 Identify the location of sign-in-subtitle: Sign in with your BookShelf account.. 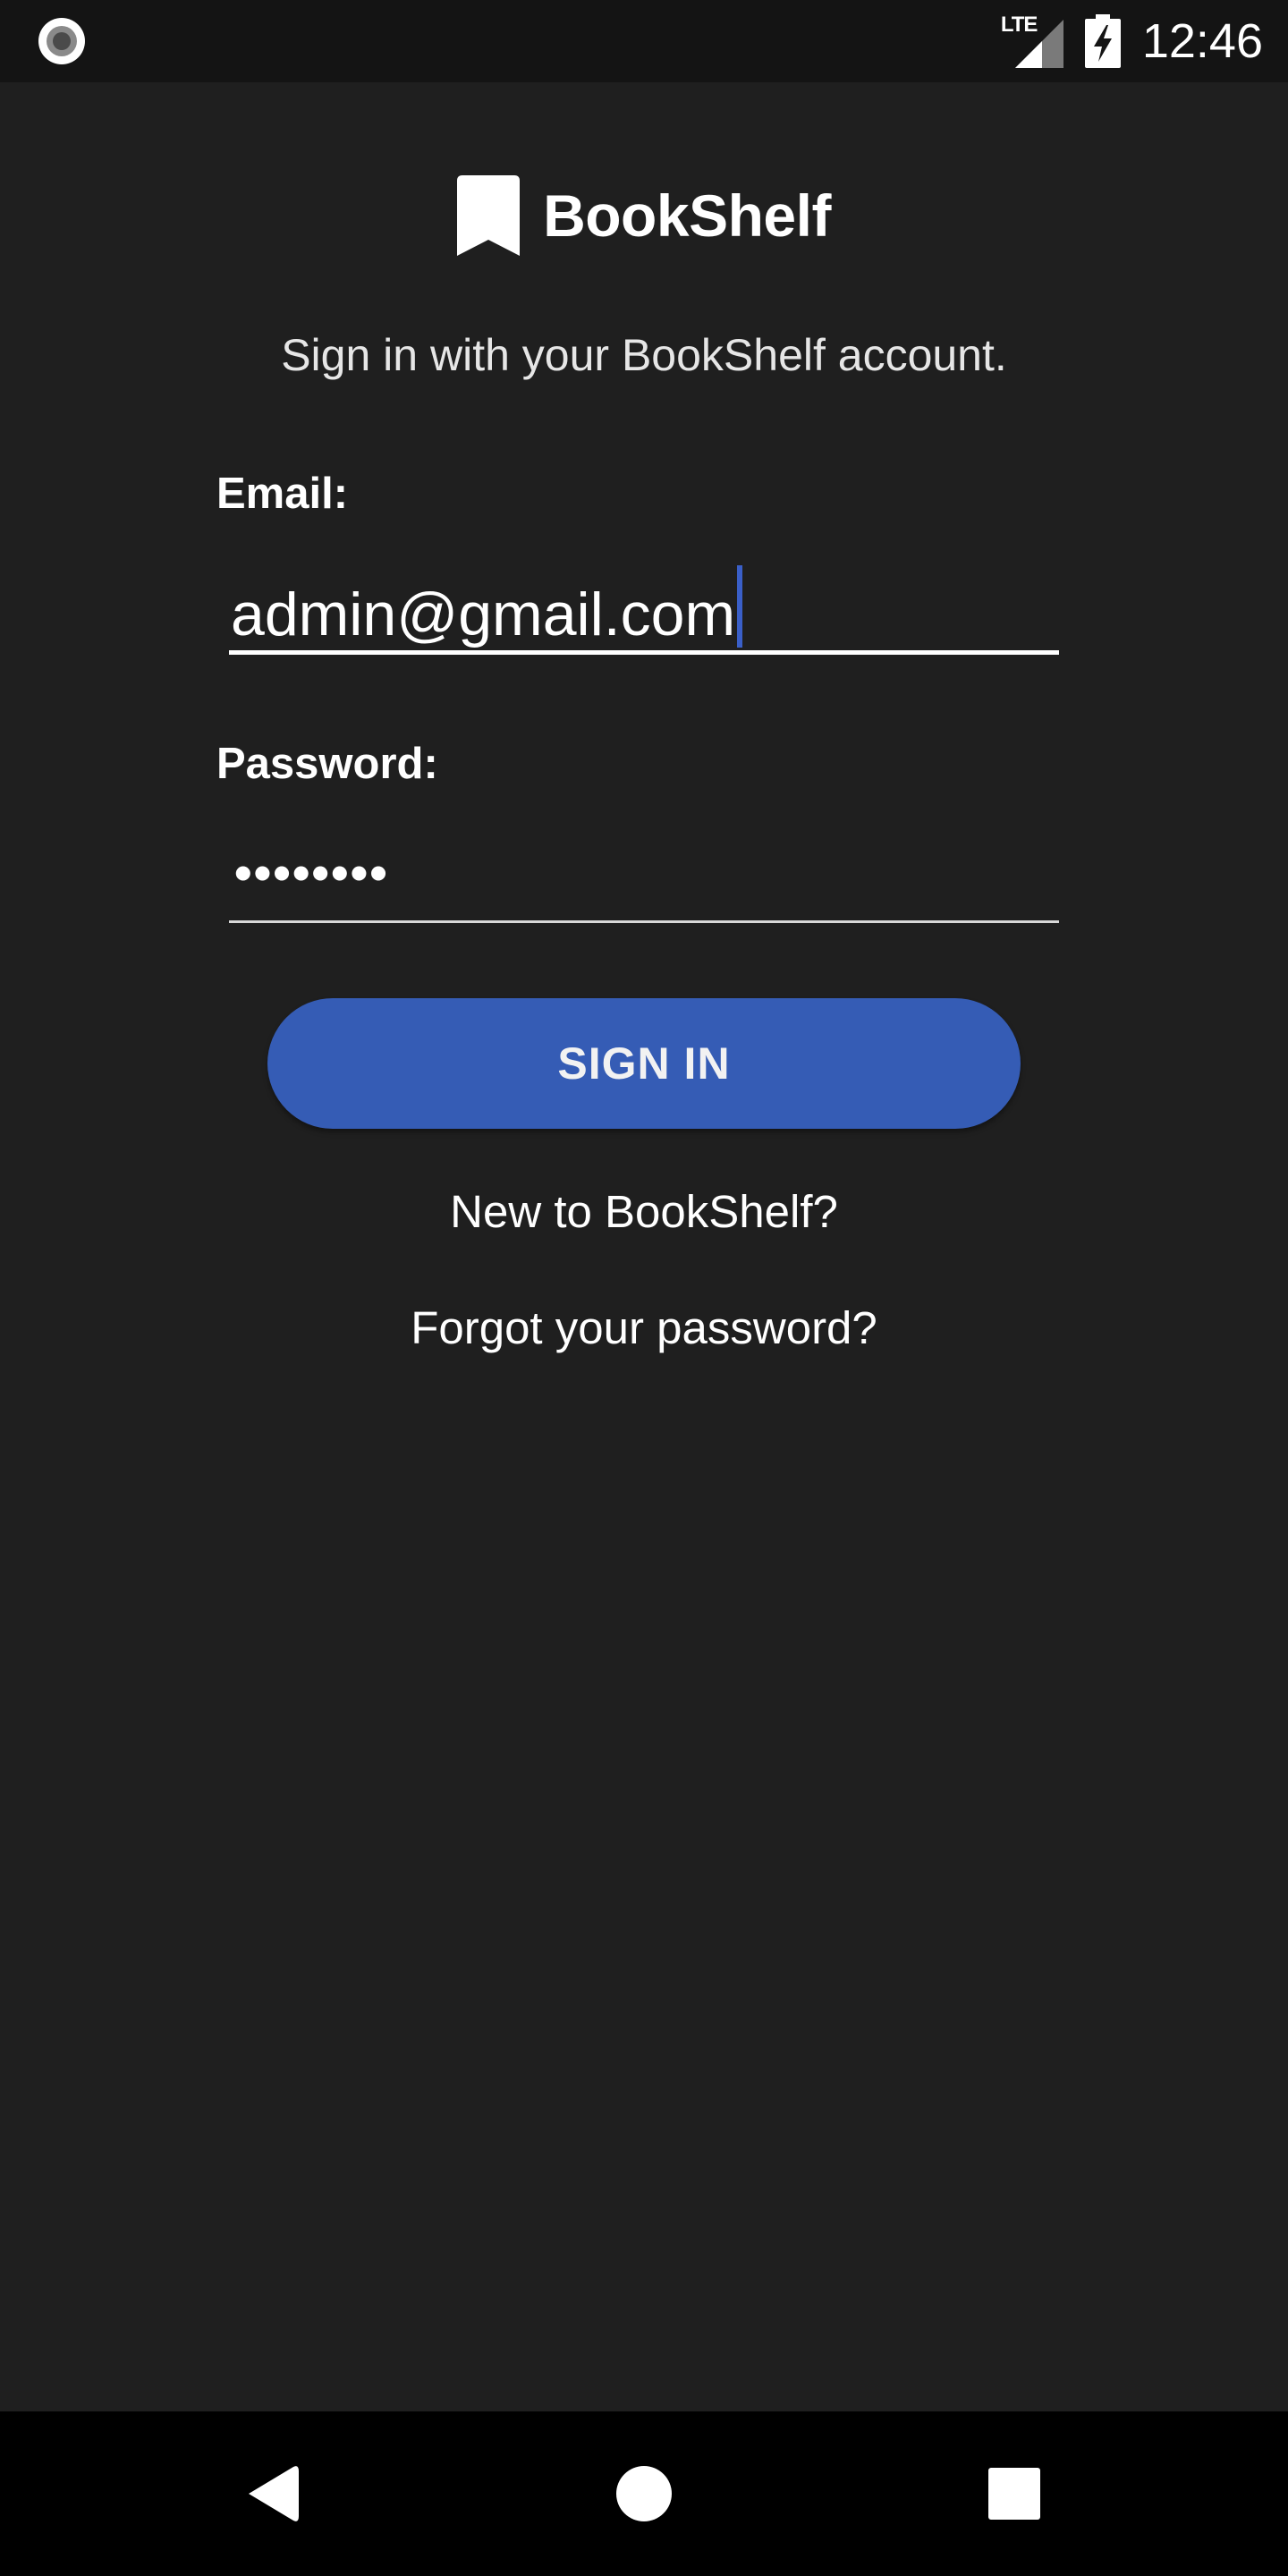
(644, 355).